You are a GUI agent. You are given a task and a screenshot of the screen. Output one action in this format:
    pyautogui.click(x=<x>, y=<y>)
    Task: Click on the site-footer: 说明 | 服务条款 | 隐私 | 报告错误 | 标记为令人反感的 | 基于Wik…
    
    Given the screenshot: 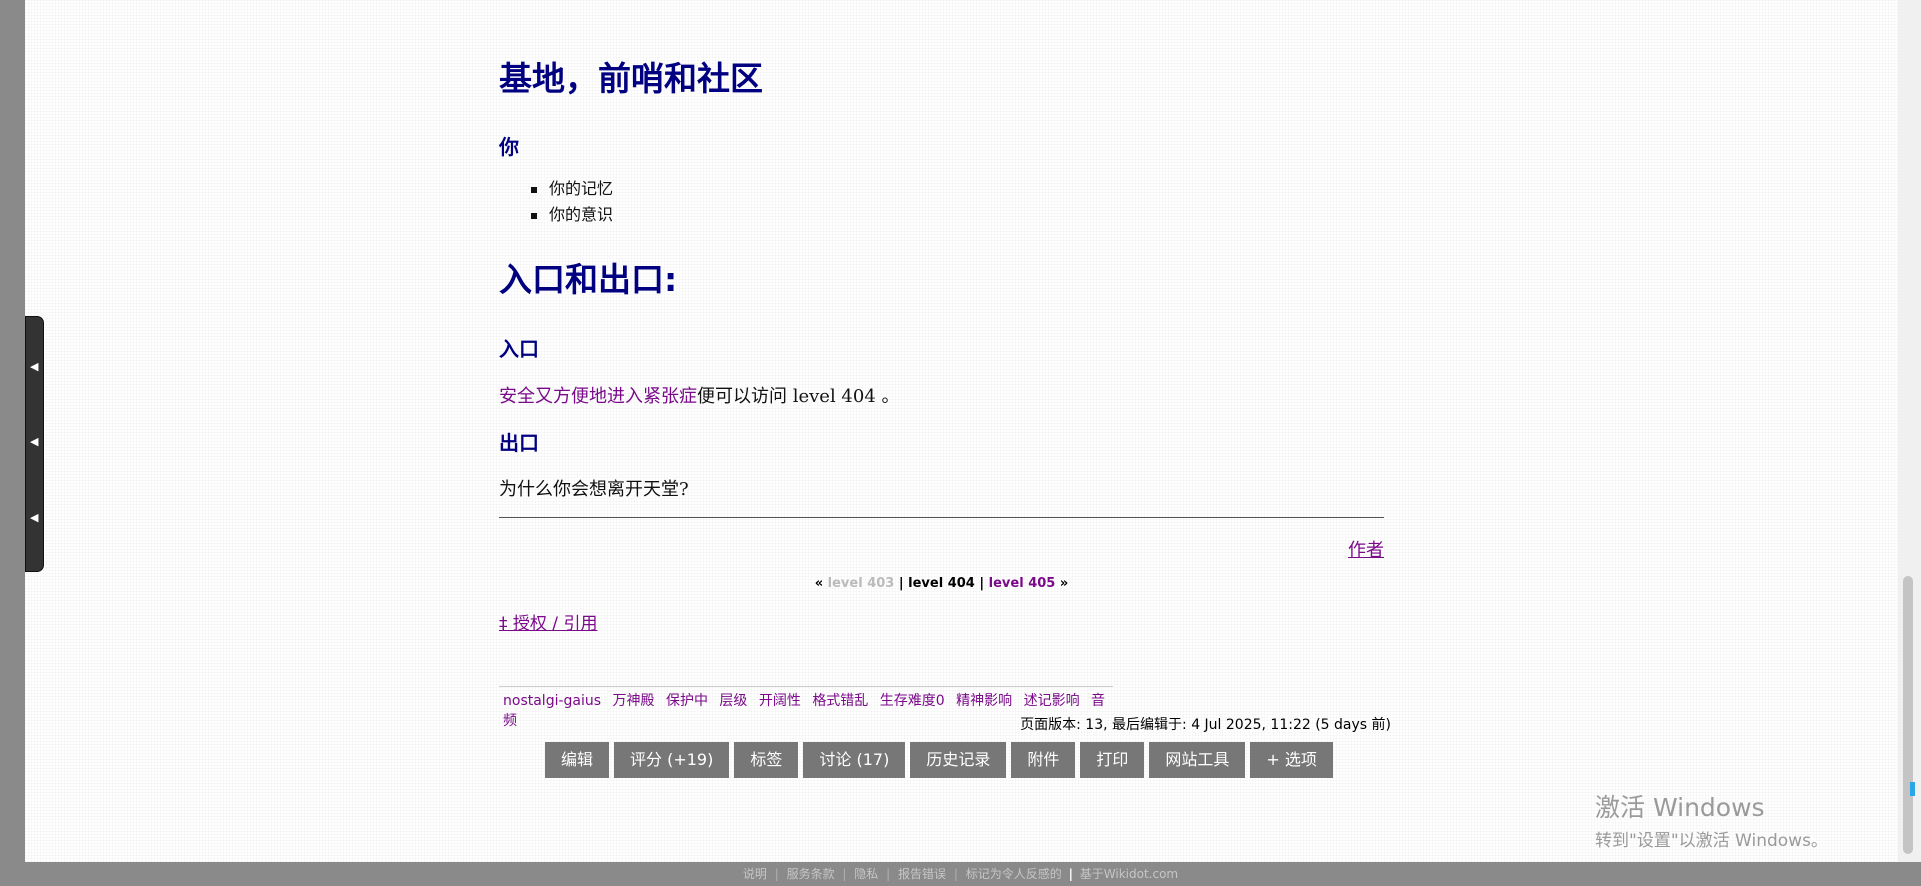 What is the action you would take?
    pyautogui.click(x=960, y=873)
    